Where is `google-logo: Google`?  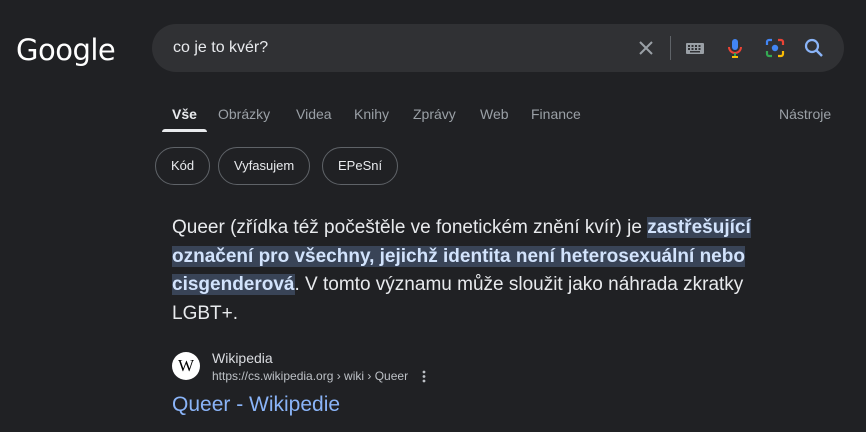
google-logo: Google is located at coordinates (66, 50).